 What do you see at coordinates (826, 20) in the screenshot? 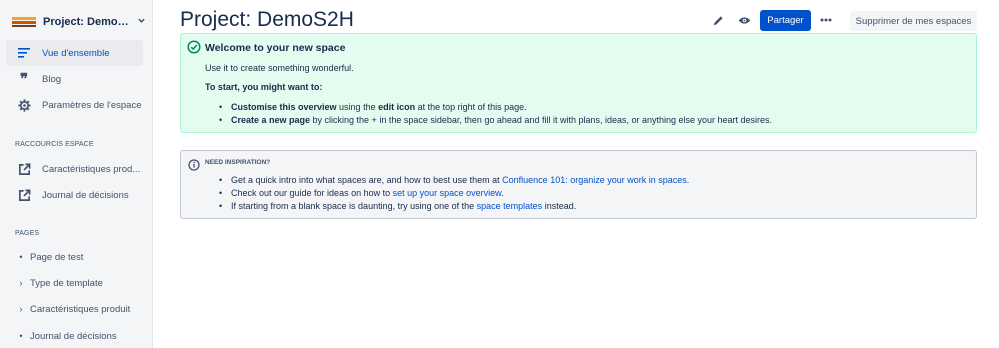
I see `more-actions-icon` at bounding box center [826, 20].